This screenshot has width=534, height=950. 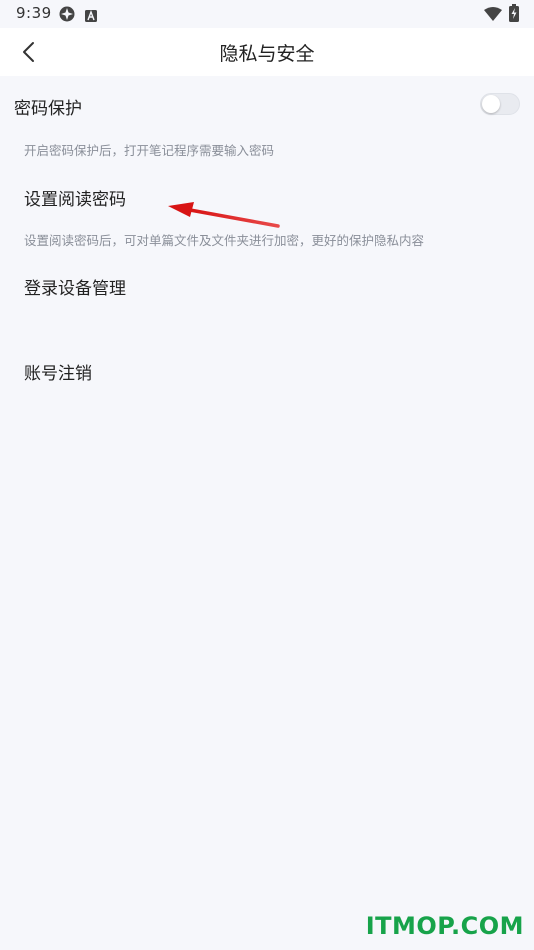 I want to click on device-management-title: 登录设备管理, so click(x=75, y=289).